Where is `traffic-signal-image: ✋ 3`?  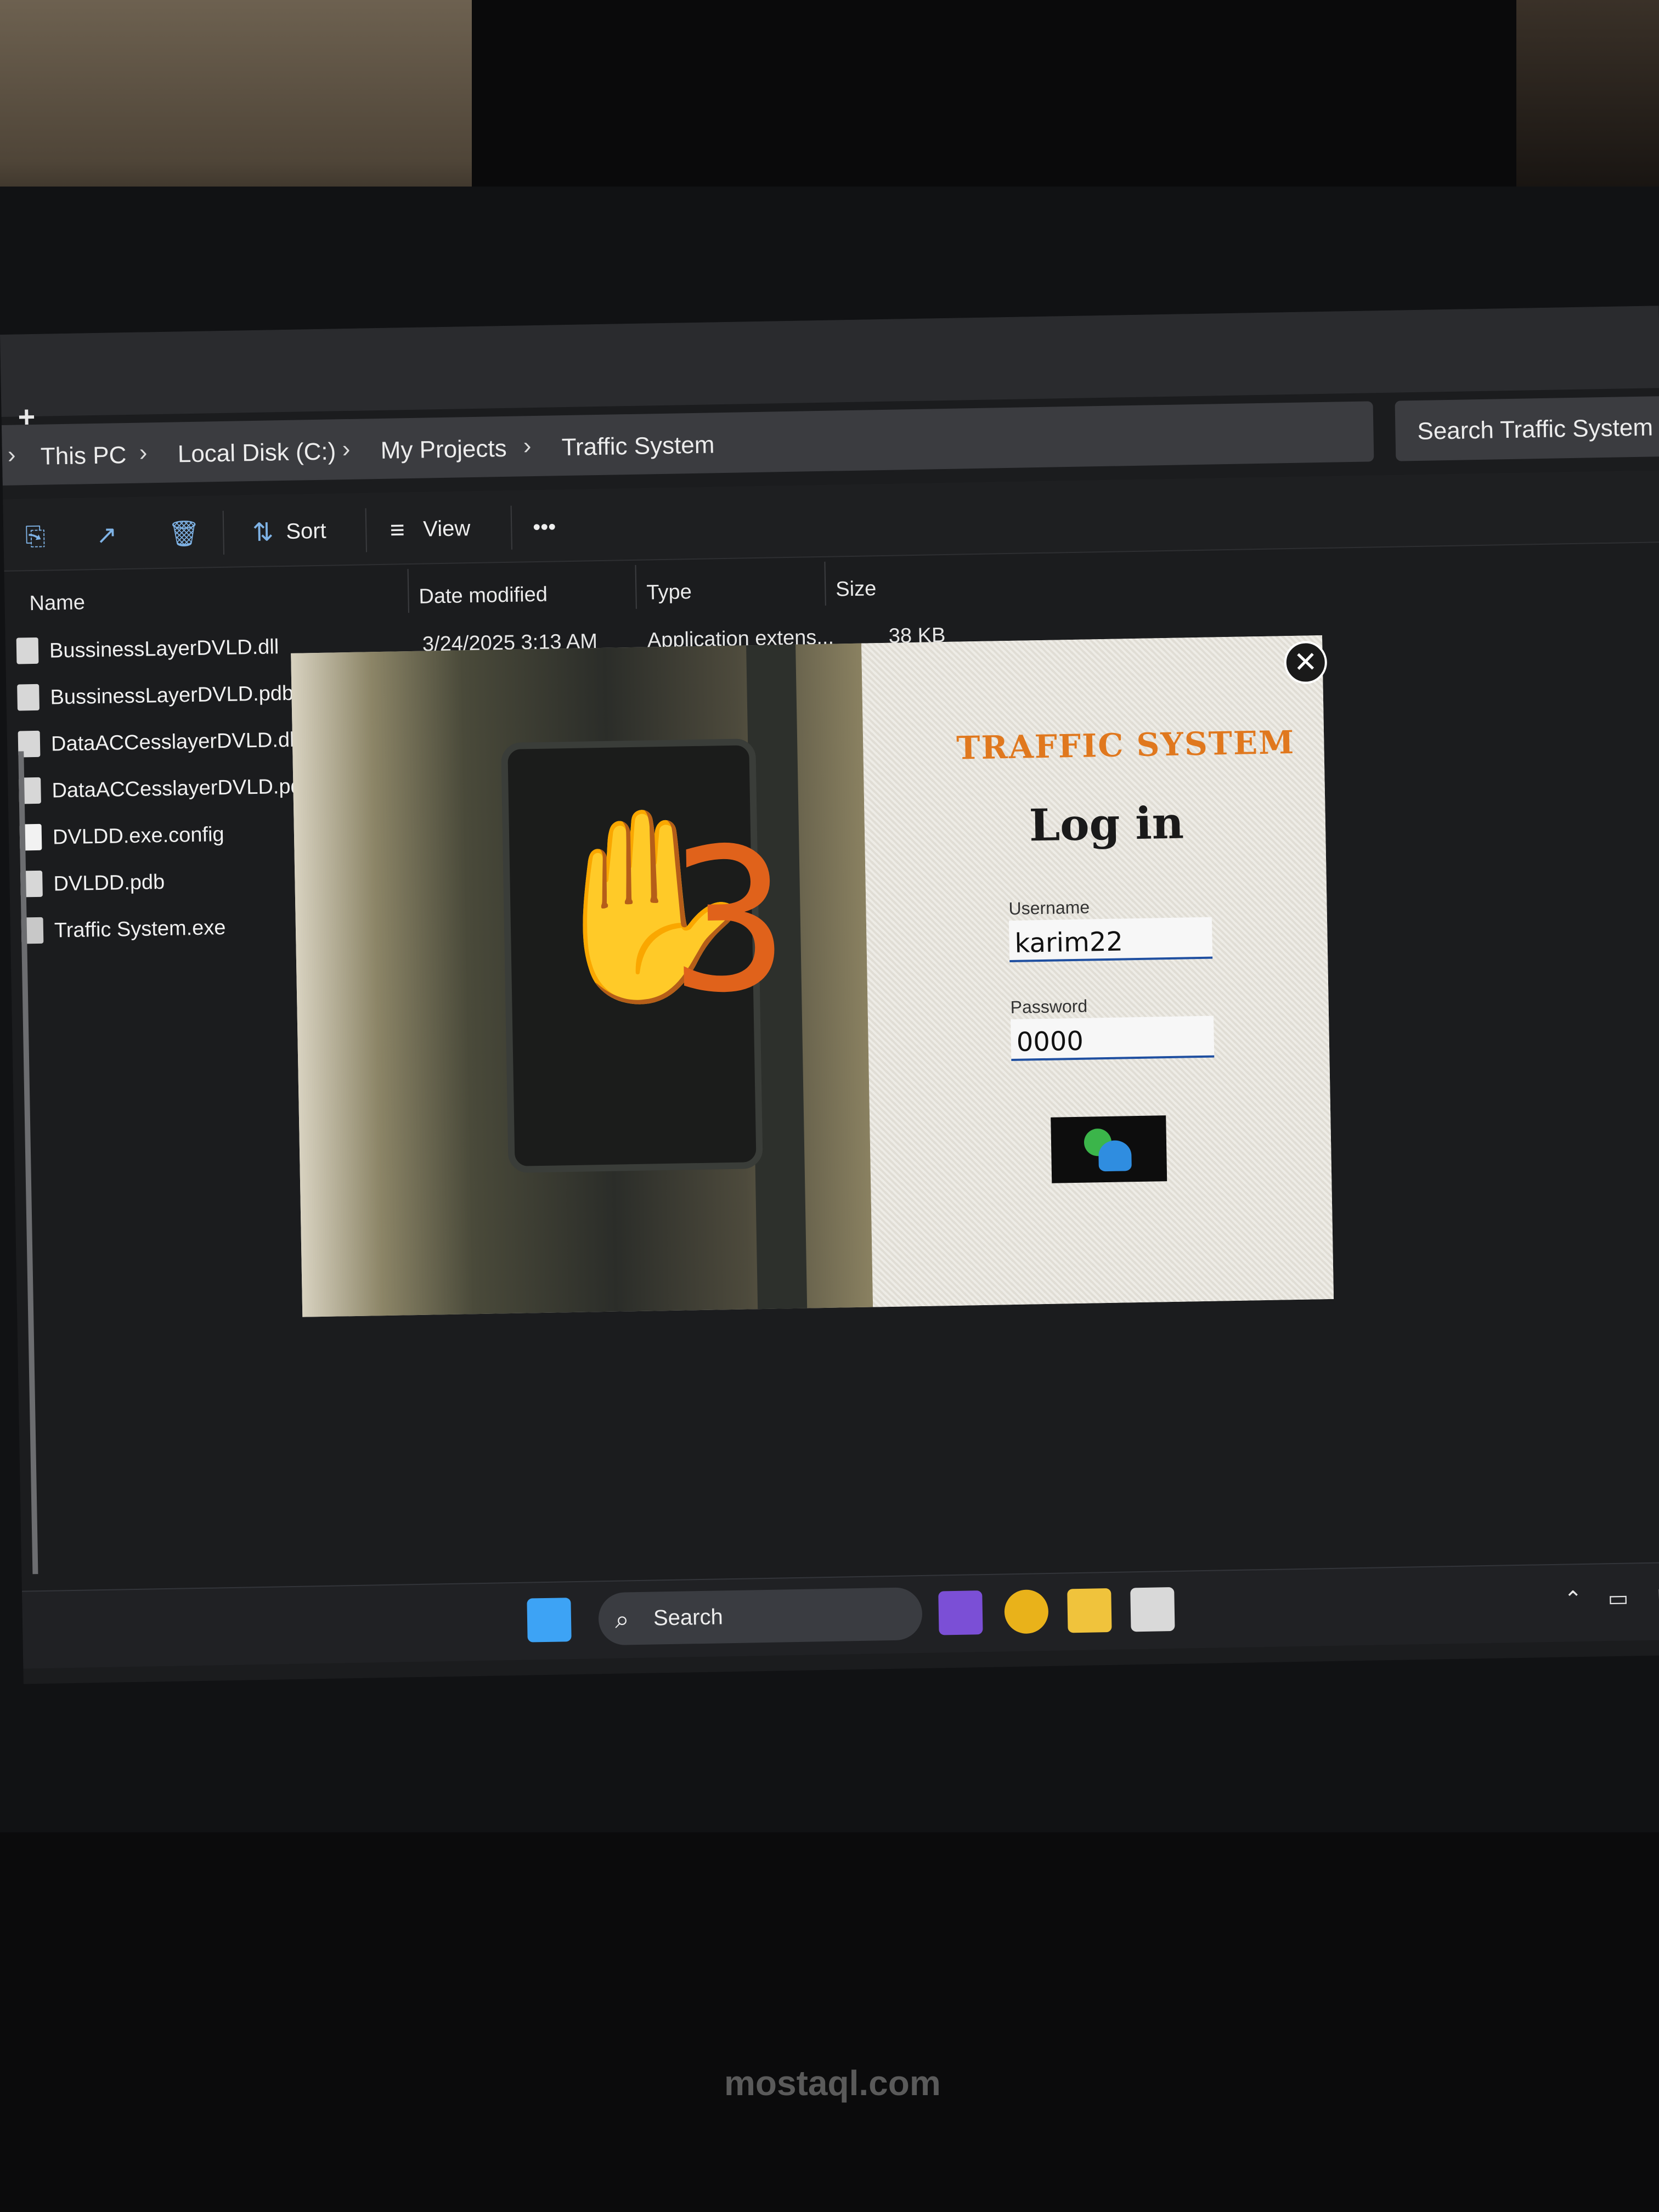 traffic-signal-image: ✋ 3 is located at coordinates (582, 980).